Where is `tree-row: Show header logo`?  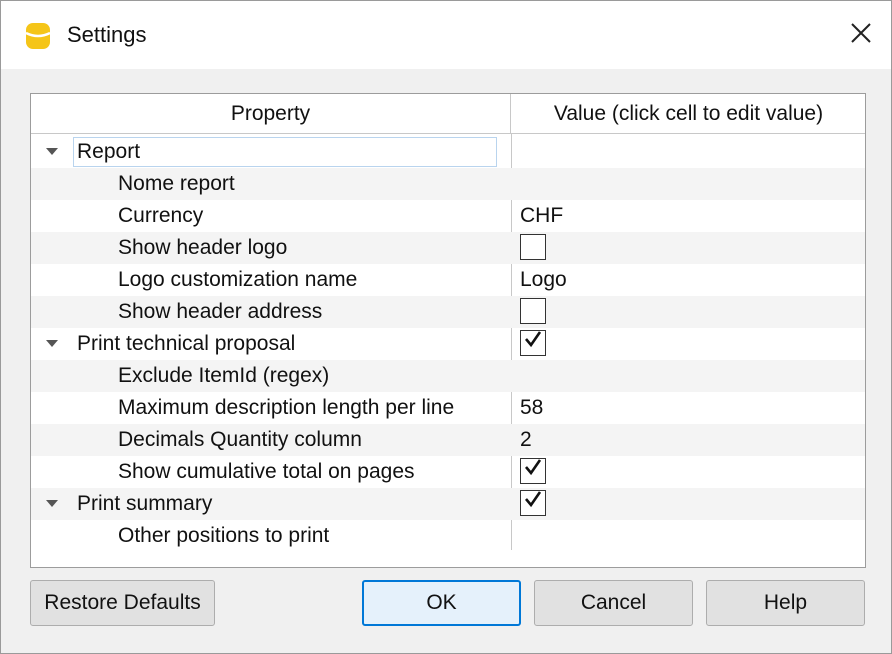
tree-row: Show header logo is located at coordinates (448, 248).